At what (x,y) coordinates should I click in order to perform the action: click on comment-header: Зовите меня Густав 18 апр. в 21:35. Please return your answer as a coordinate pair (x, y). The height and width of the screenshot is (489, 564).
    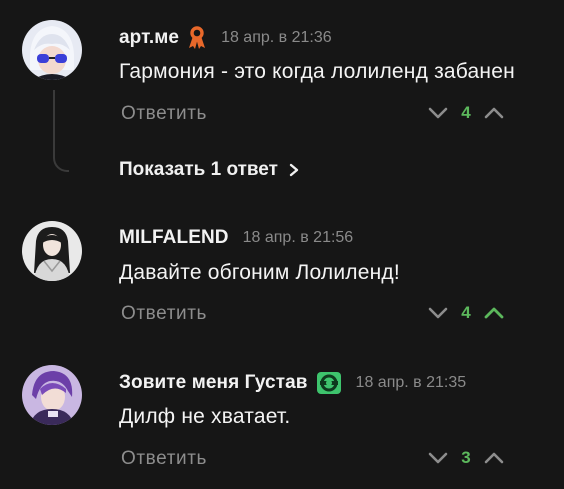
    Looking at the image, I should click on (292, 383).